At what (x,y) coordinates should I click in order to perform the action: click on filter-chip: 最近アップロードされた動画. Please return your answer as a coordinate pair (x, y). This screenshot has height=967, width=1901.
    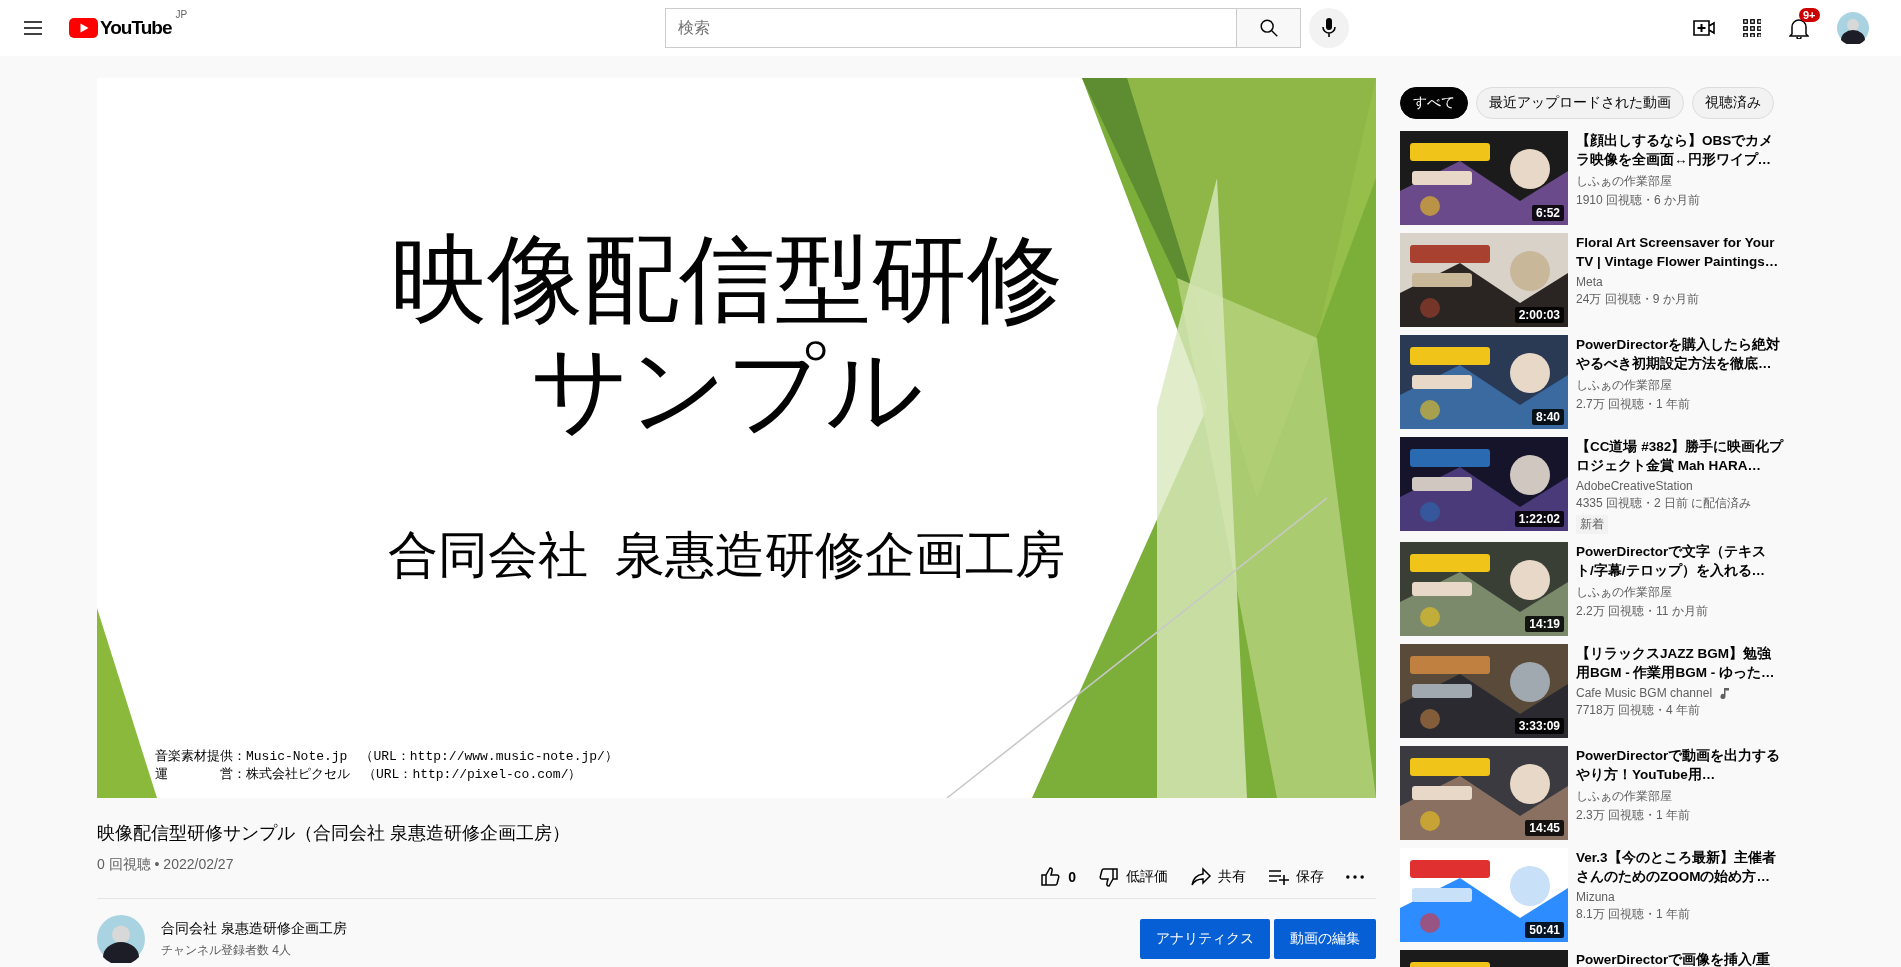
    Looking at the image, I should click on (1580, 103).